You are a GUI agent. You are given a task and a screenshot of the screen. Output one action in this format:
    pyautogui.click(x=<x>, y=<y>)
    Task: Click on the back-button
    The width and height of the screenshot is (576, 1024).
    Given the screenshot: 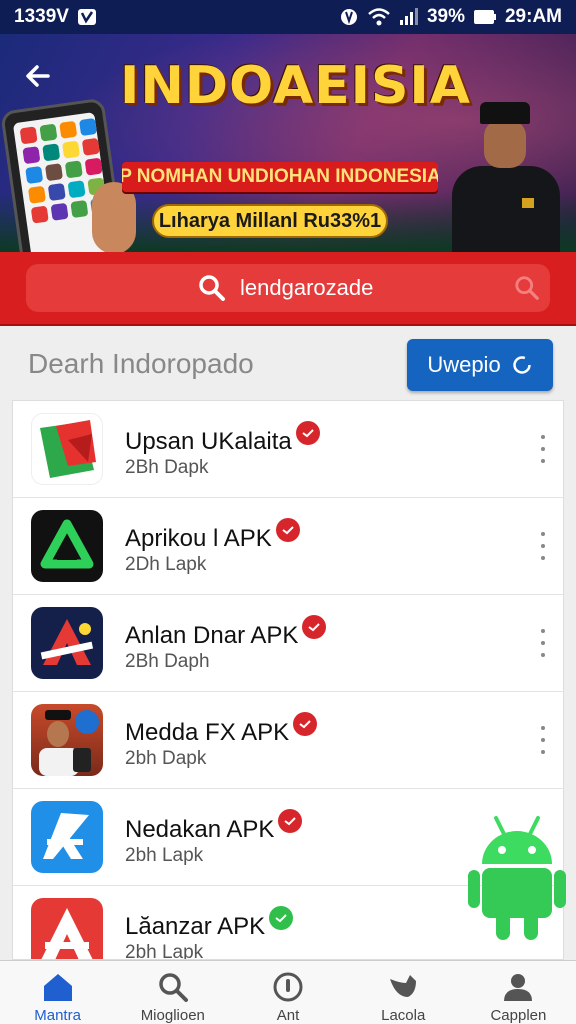 What is the action you would take?
    pyautogui.click(x=38, y=76)
    